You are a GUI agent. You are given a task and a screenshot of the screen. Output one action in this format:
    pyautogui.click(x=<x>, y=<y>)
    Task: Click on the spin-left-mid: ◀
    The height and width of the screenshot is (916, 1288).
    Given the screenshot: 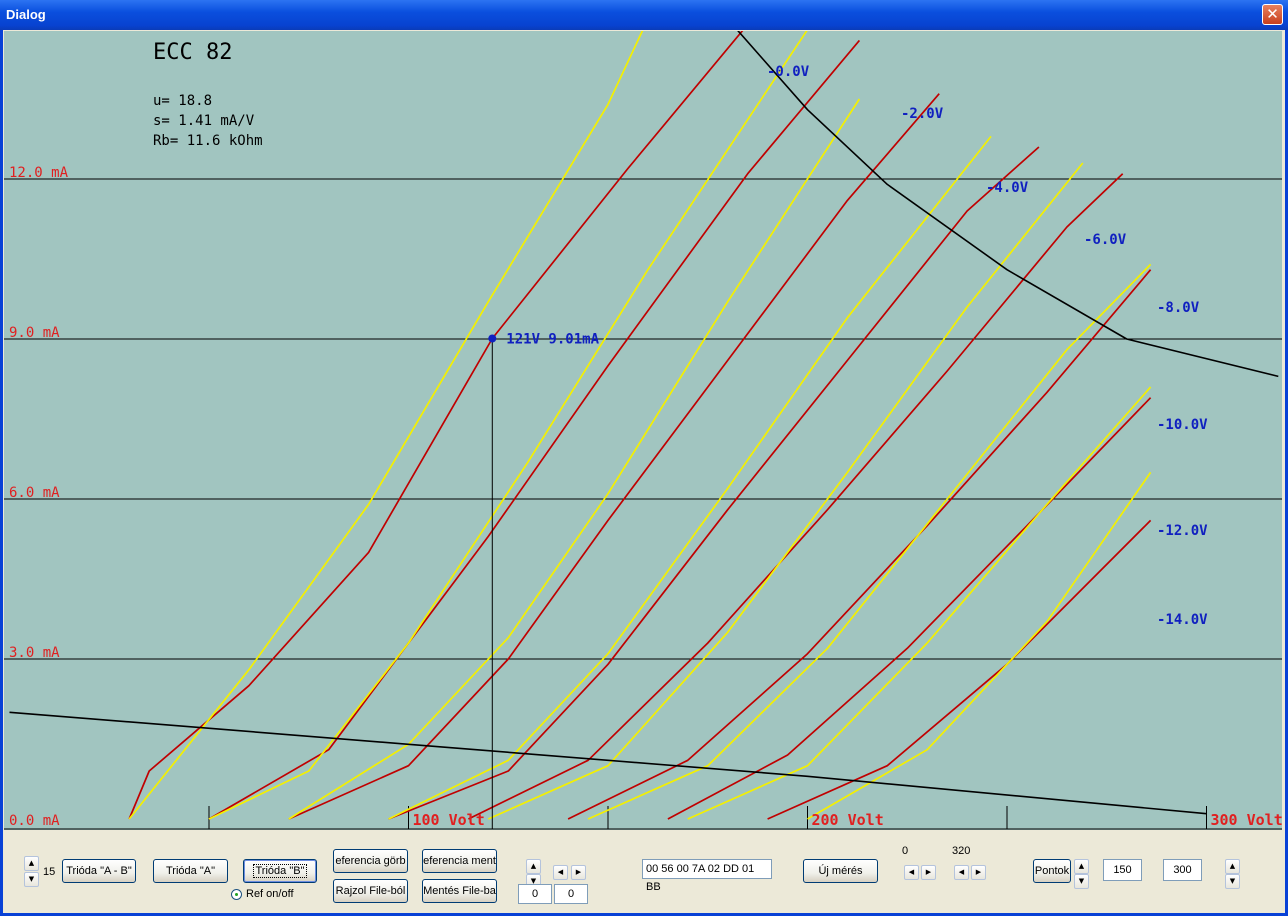 What is the action you would take?
    pyautogui.click(x=560, y=872)
    